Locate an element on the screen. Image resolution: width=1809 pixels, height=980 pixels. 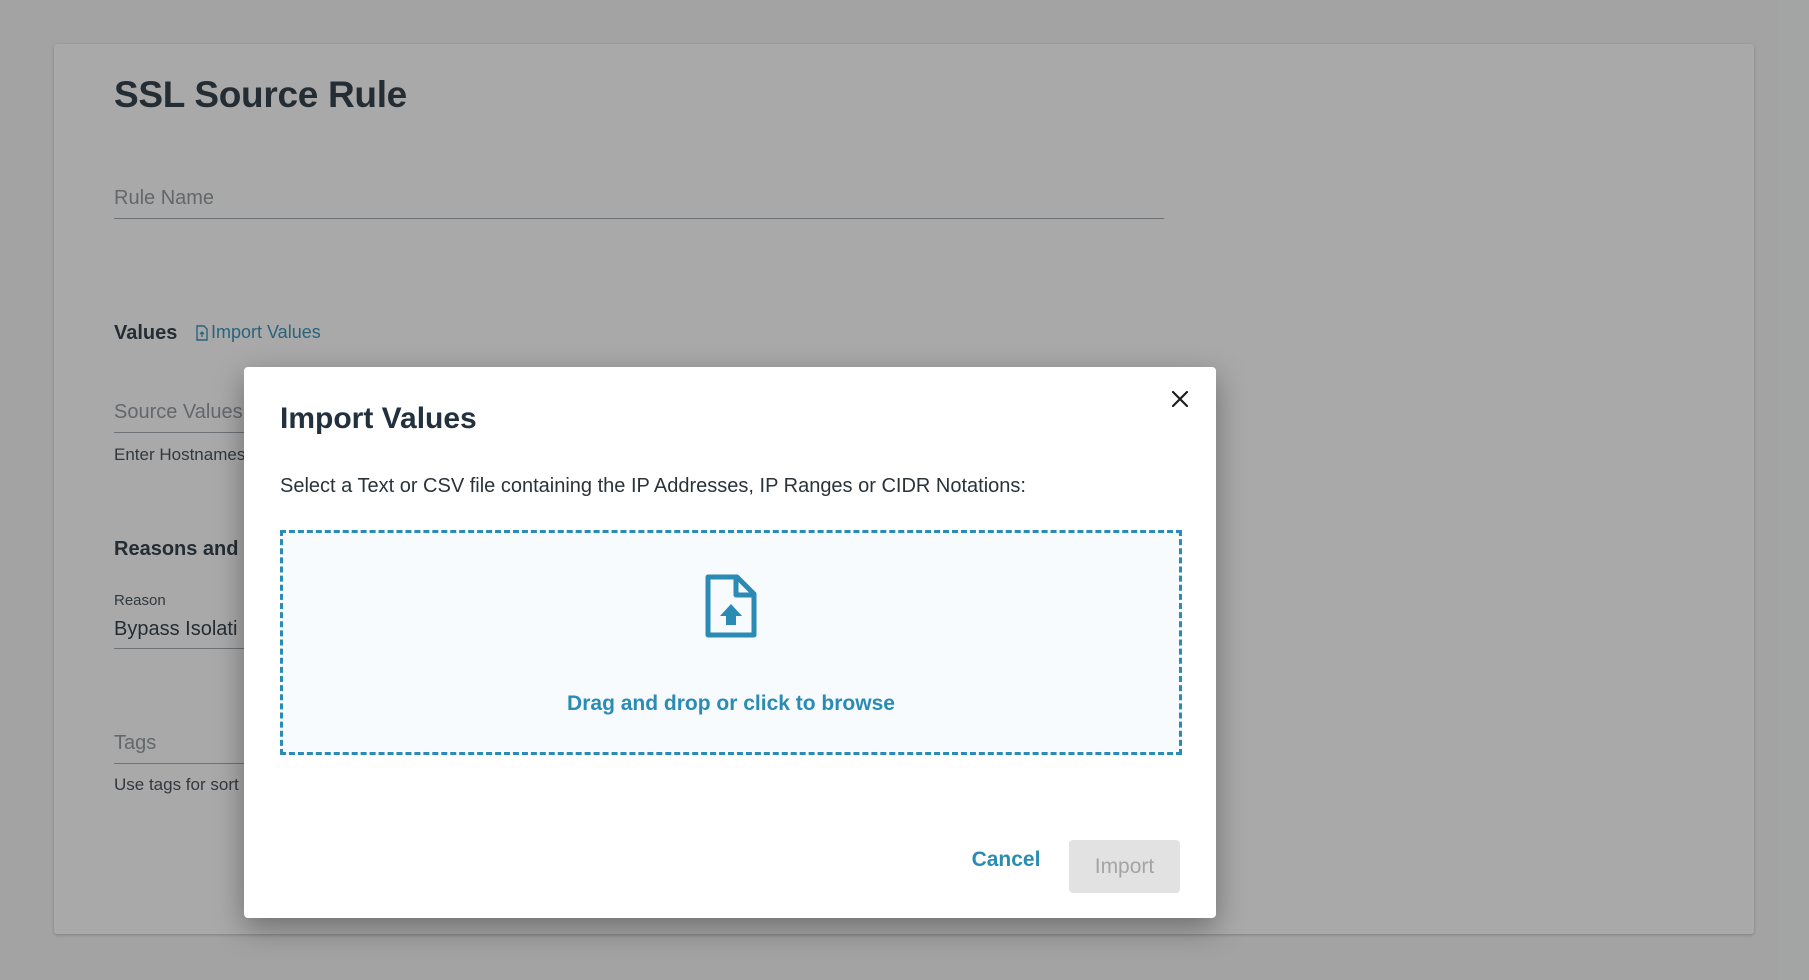
file-dropzone: Drag and drop or click to browse is located at coordinates (731, 642).